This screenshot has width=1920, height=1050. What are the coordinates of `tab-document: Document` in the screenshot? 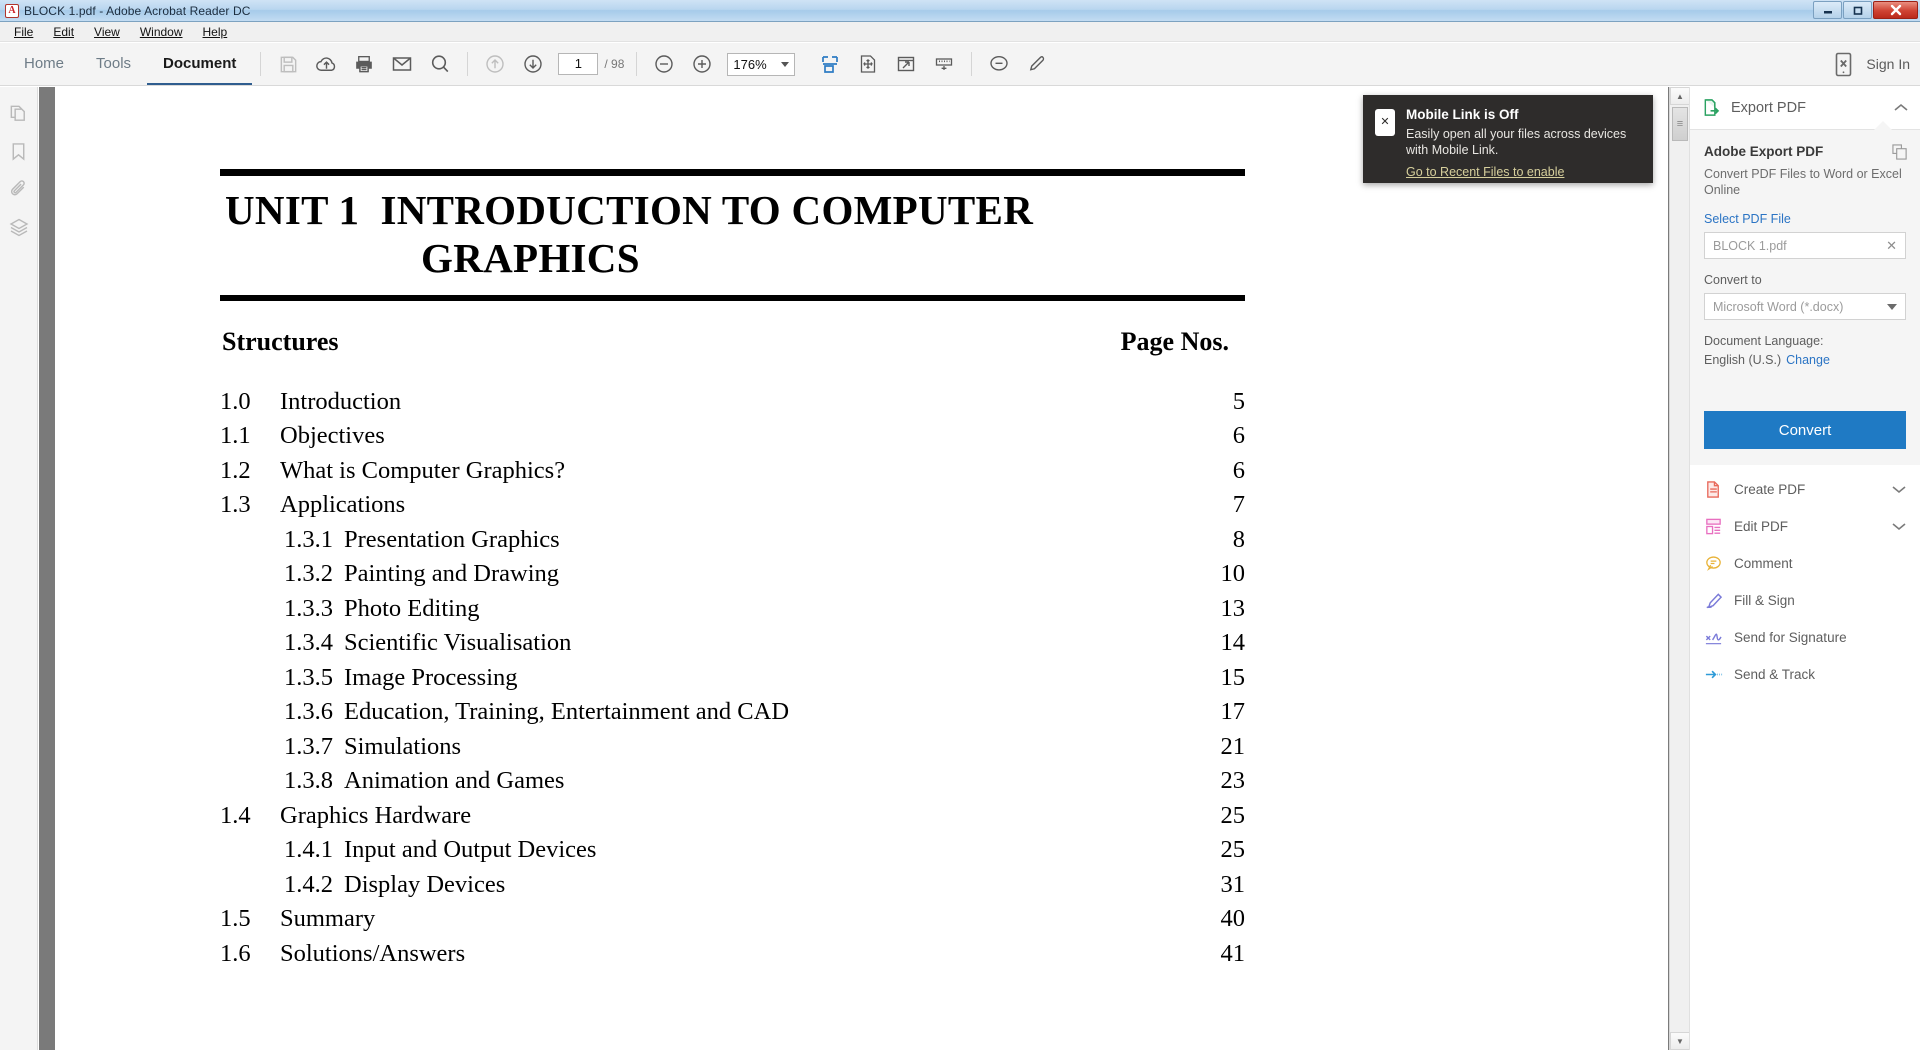 It's located at (200, 64).